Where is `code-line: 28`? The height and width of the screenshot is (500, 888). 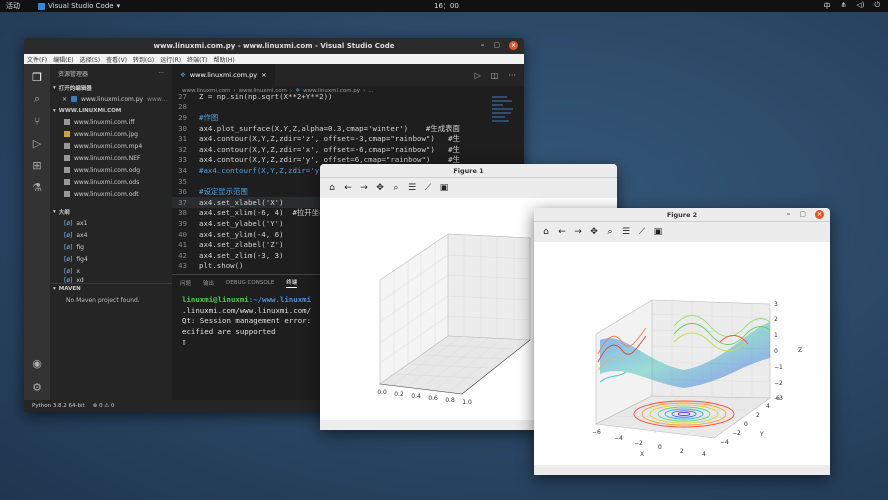 code-line: 28 is located at coordinates (348, 107).